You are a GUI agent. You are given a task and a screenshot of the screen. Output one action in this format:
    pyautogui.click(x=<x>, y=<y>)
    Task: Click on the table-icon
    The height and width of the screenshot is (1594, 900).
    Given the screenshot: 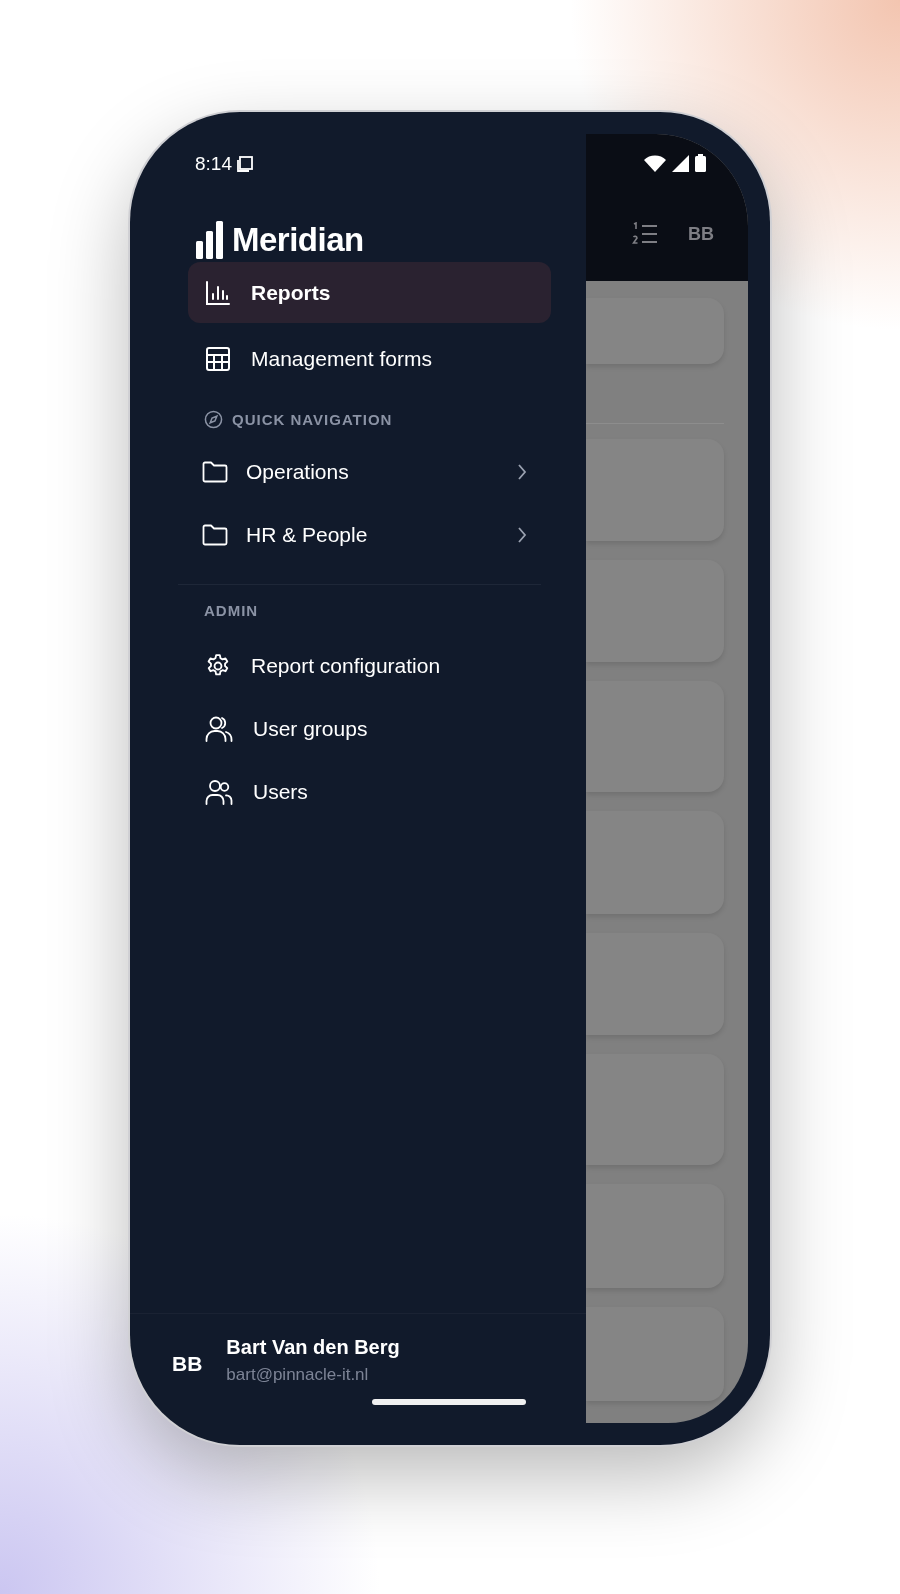 What is the action you would take?
    pyautogui.click(x=218, y=358)
    